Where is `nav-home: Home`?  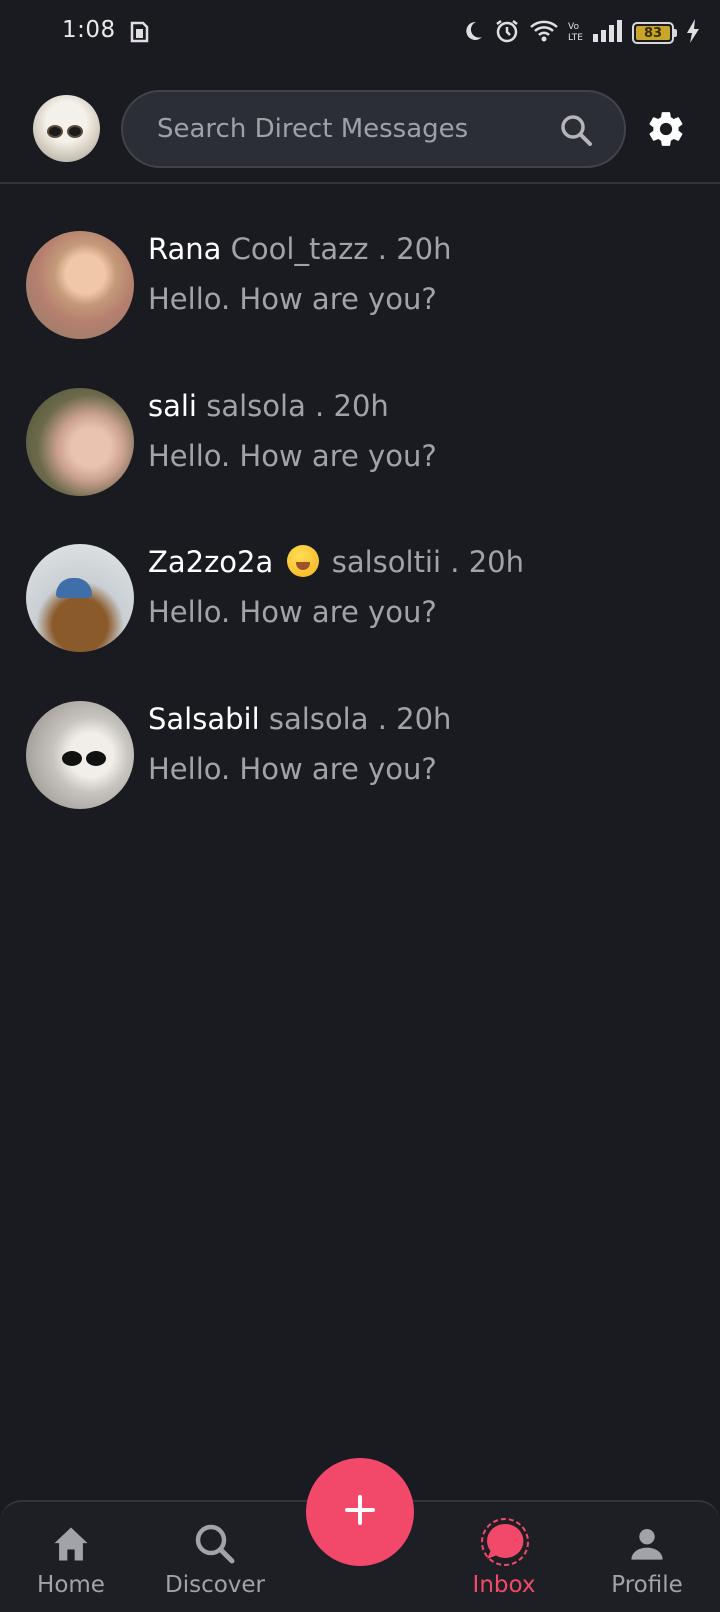 nav-home: Home is located at coordinates (71, 1557).